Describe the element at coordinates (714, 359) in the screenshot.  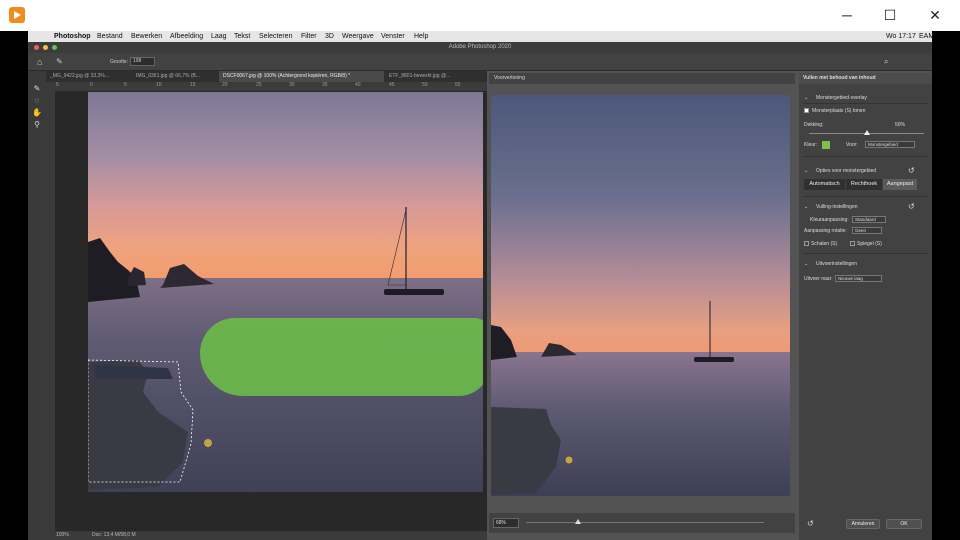
I see `preview-sailboat` at that location.